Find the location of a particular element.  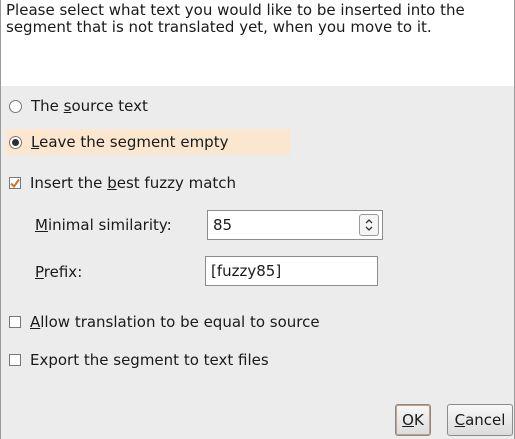

prefix-input: [fuzzy85] is located at coordinates (291, 271).